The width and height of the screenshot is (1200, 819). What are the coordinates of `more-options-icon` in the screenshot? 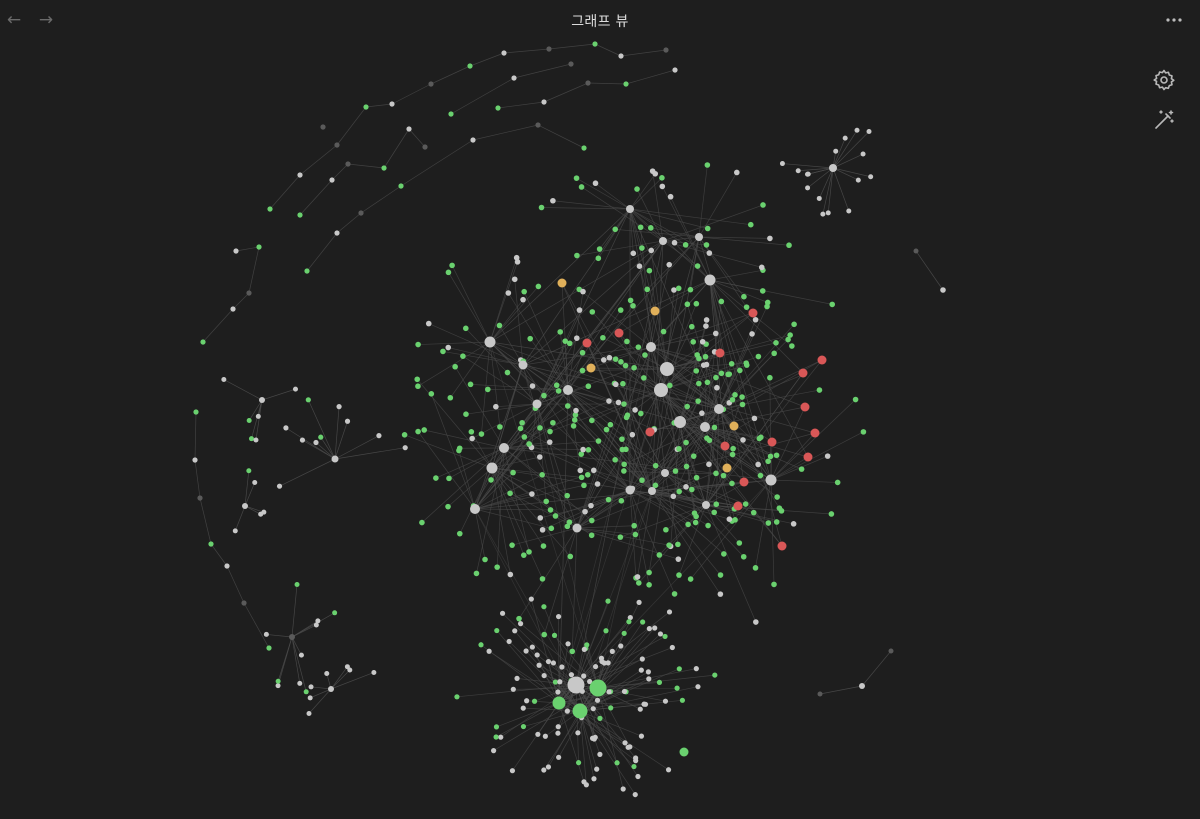 It's located at (1174, 20).